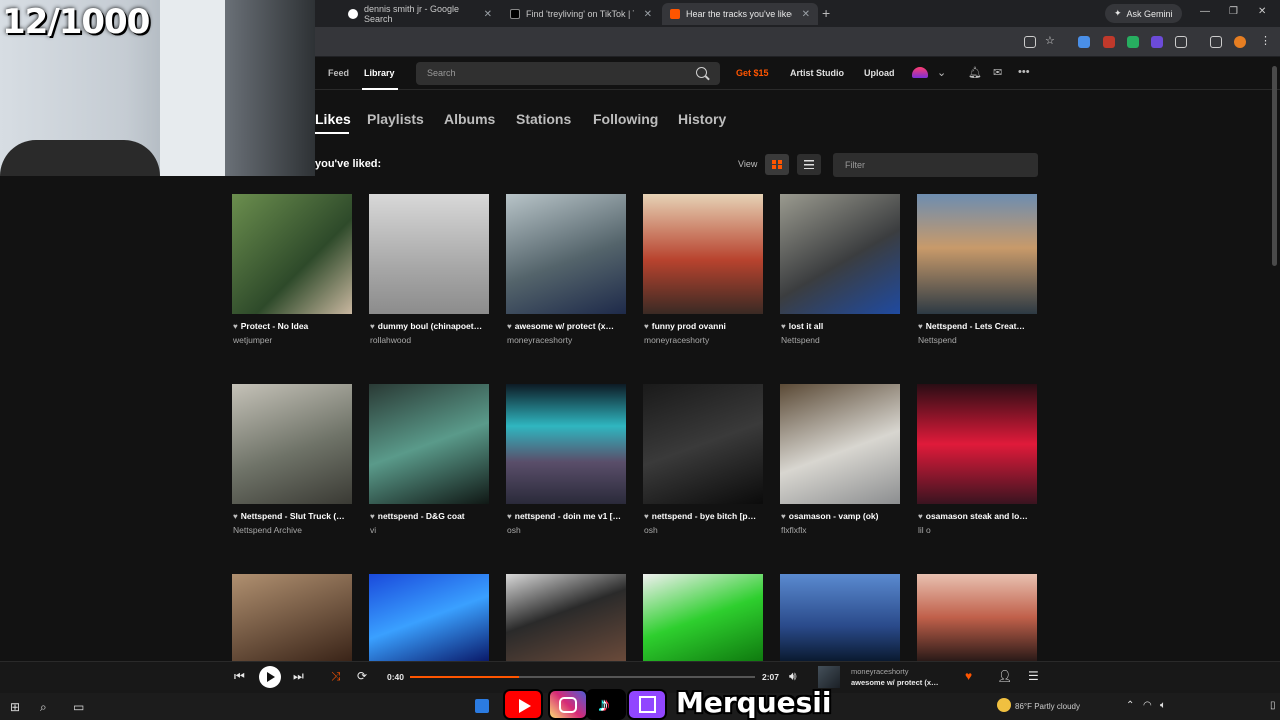 The width and height of the screenshot is (1280, 720). Describe the element at coordinates (702, 119) in the screenshot. I see `tab-history: History` at that location.